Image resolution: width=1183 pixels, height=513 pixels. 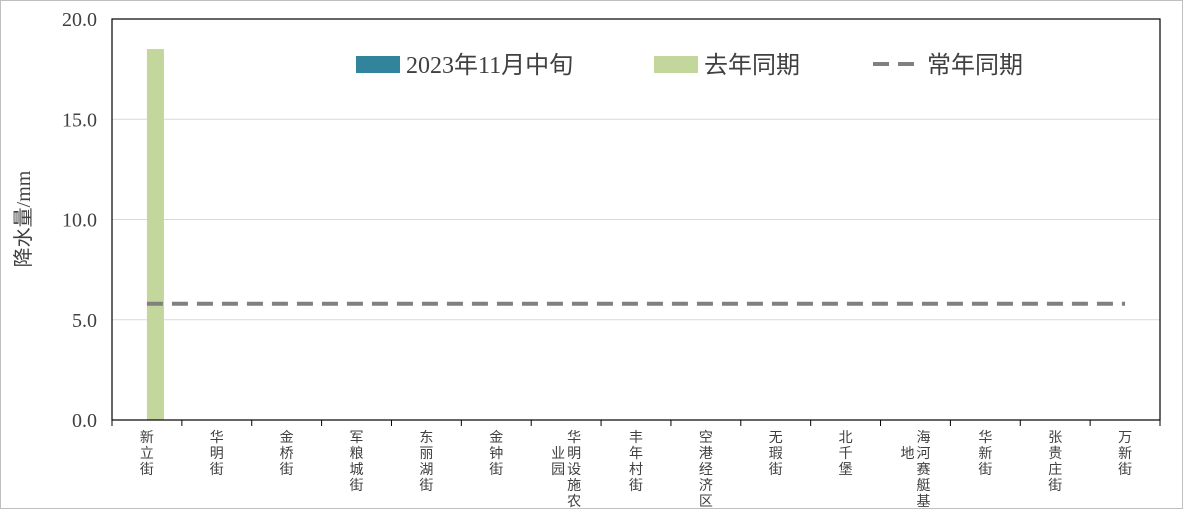 I want to click on x-category-char: 桥, so click(x=287, y=454).